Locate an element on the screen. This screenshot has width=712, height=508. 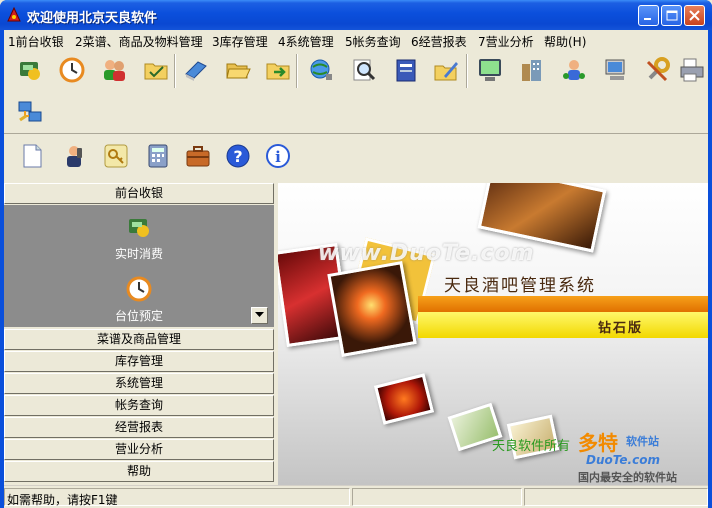
toolbar-divider is located at coordinates (356, 133).